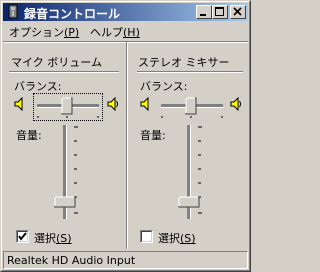 The width and height of the screenshot is (320, 272). Describe the element at coordinates (13, 11) in the screenshot. I see `speaker-app-icon` at that location.